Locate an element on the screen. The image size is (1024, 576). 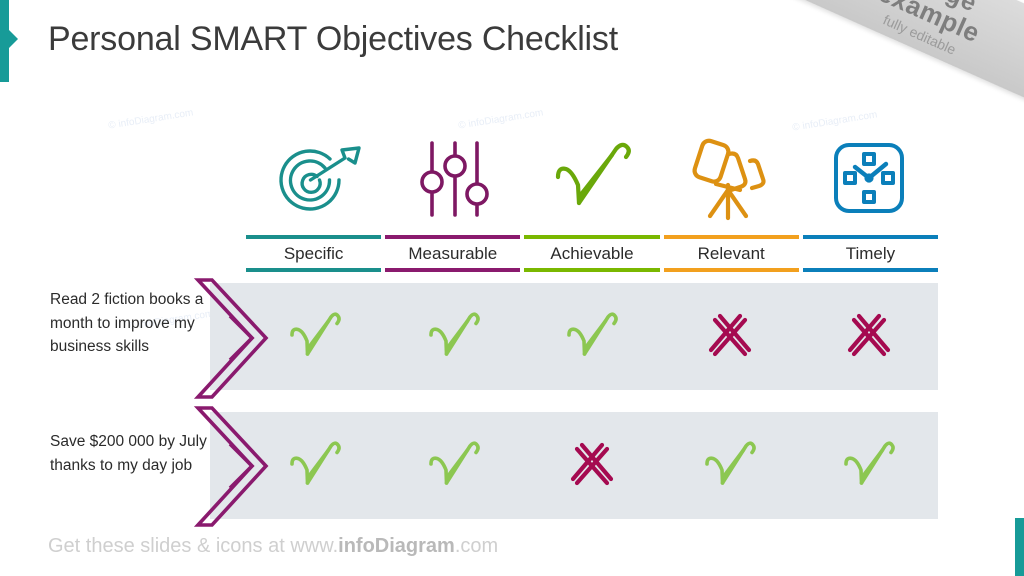
column-header-timely: Timely is located at coordinates (870, 253).